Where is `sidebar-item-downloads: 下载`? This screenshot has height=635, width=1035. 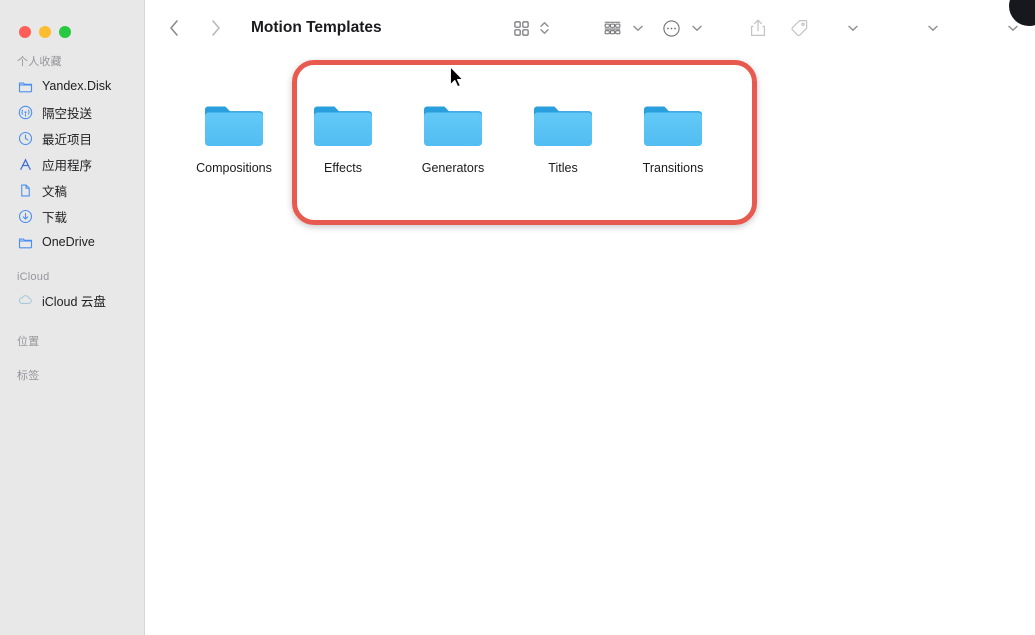
sidebar-item-downloads: 下载 is located at coordinates (72, 216).